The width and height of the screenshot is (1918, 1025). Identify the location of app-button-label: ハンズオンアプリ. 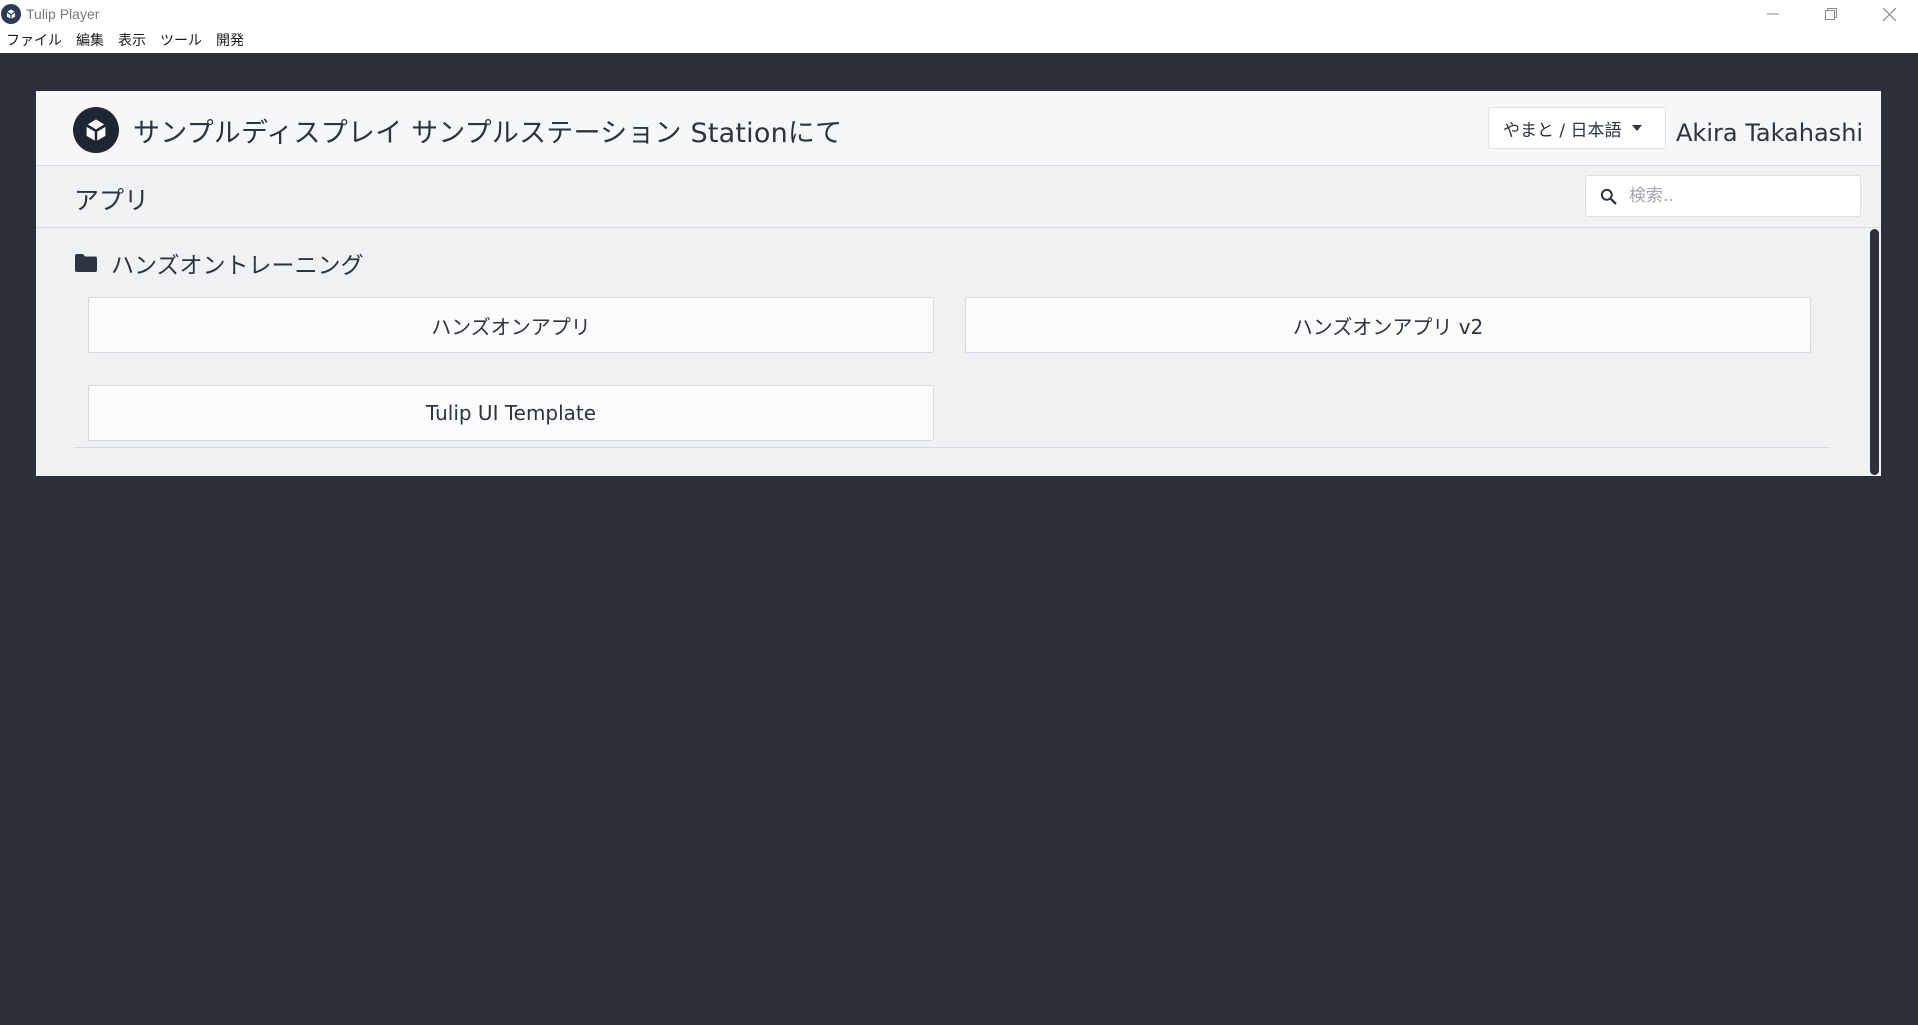
(511, 326).